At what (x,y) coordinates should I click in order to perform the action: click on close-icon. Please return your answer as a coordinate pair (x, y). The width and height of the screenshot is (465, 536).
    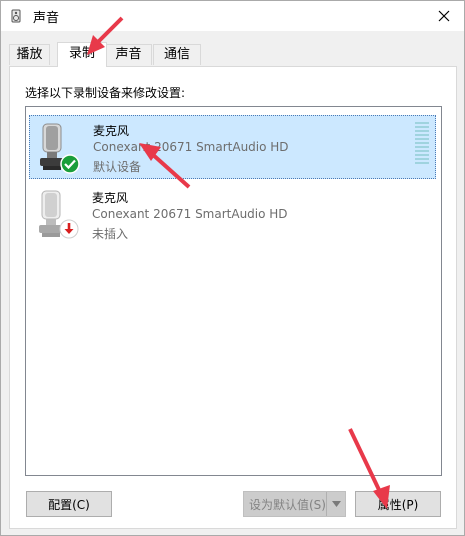
    Looking at the image, I should click on (444, 16).